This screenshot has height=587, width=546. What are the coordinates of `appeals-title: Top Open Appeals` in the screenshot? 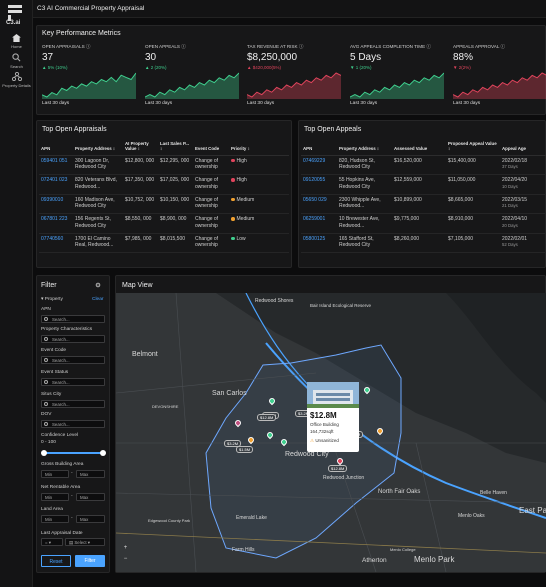 It's located at (333, 129).